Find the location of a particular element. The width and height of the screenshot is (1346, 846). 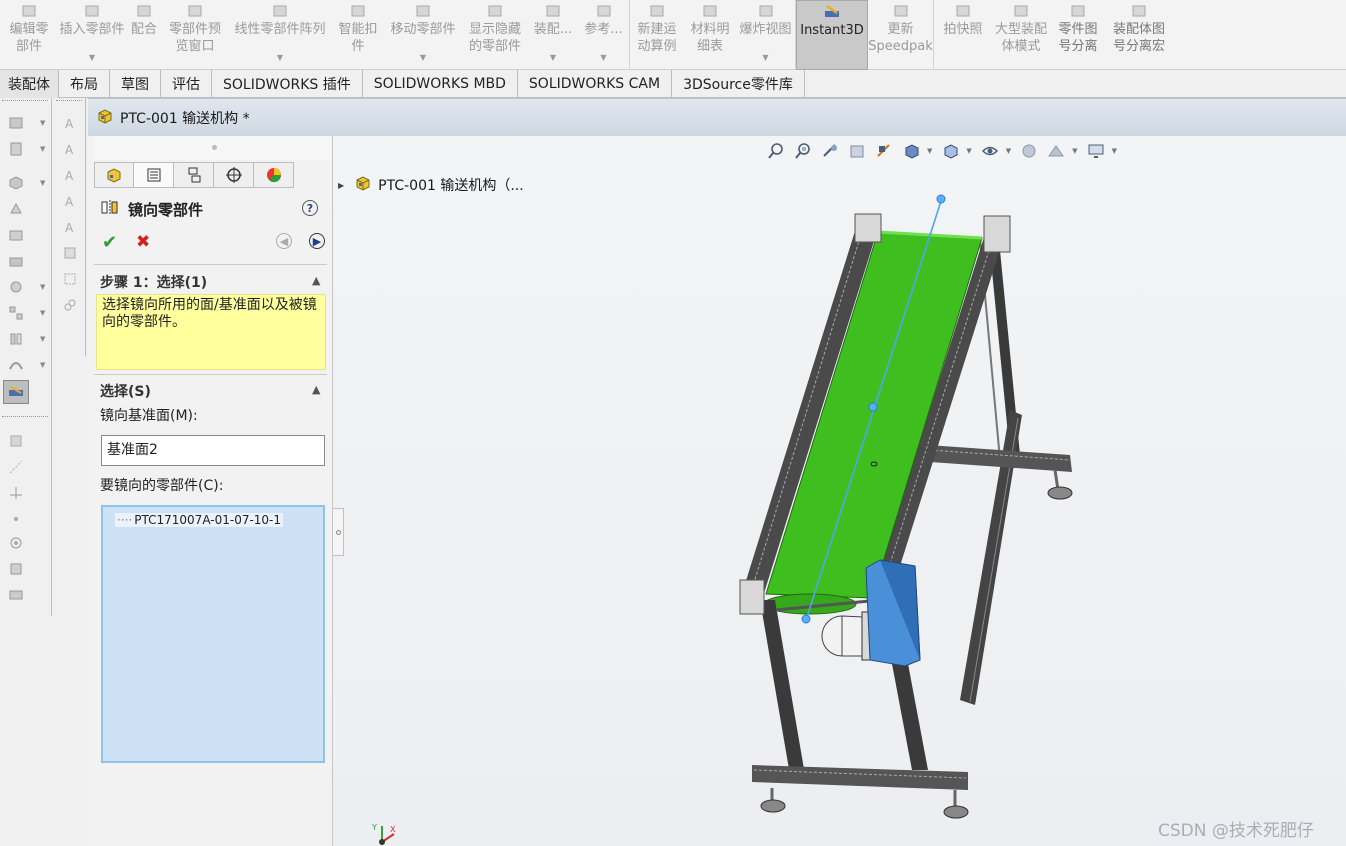

assembly-macro-button: 装配体图 号分离宏 is located at coordinates (1139, 35).